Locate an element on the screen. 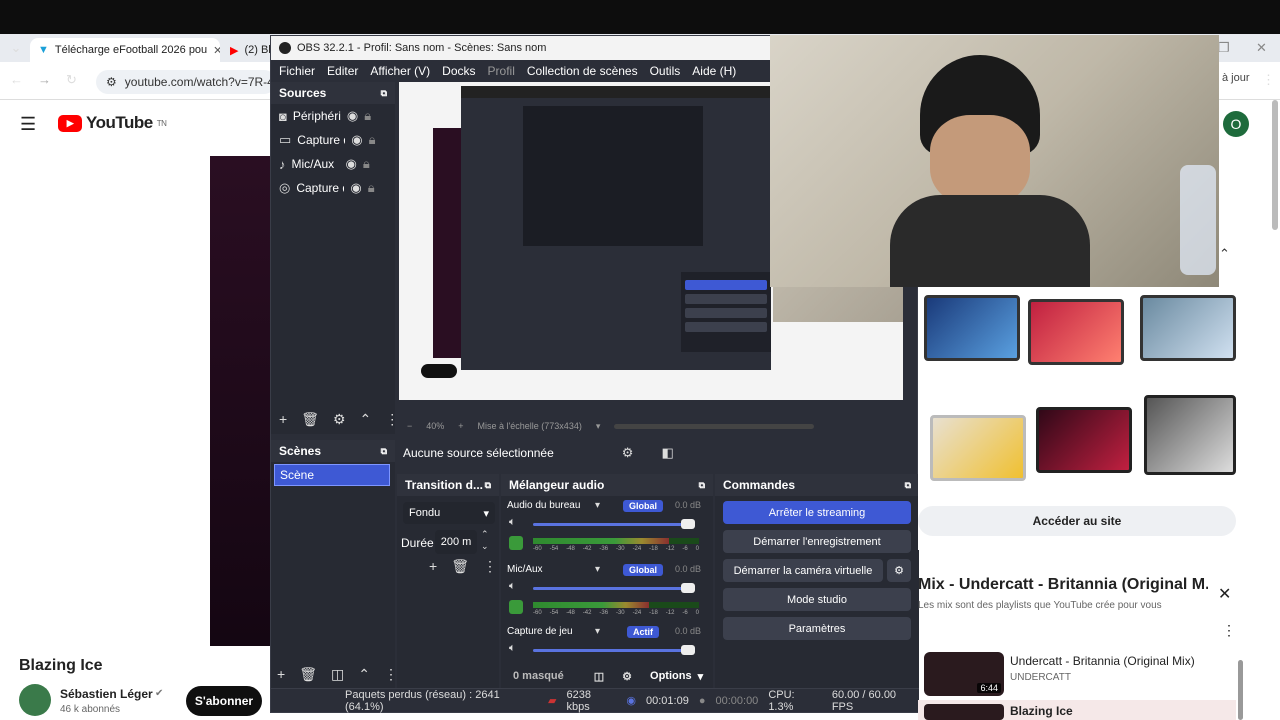 The height and width of the screenshot is (720, 1280). menu-fichier: Fichier is located at coordinates (297, 71).